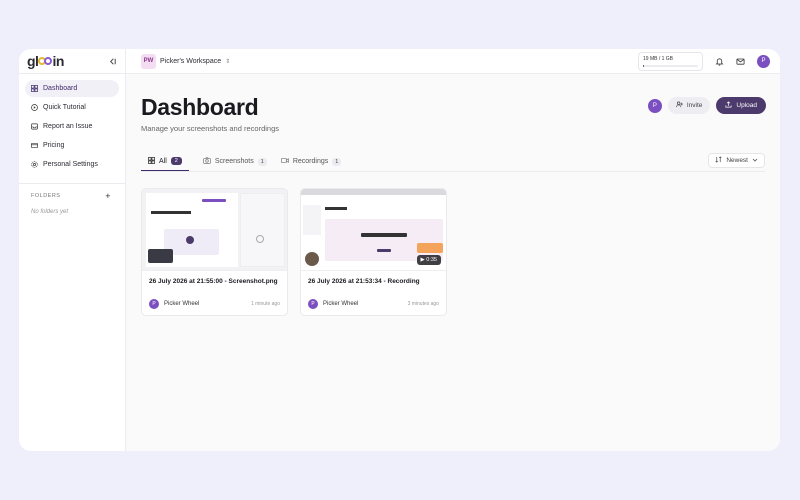 This screenshot has width=800, height=500. Describe the element at coordinates (694, 105) in the screenshot. I see `invite-label: Invite` at that location.